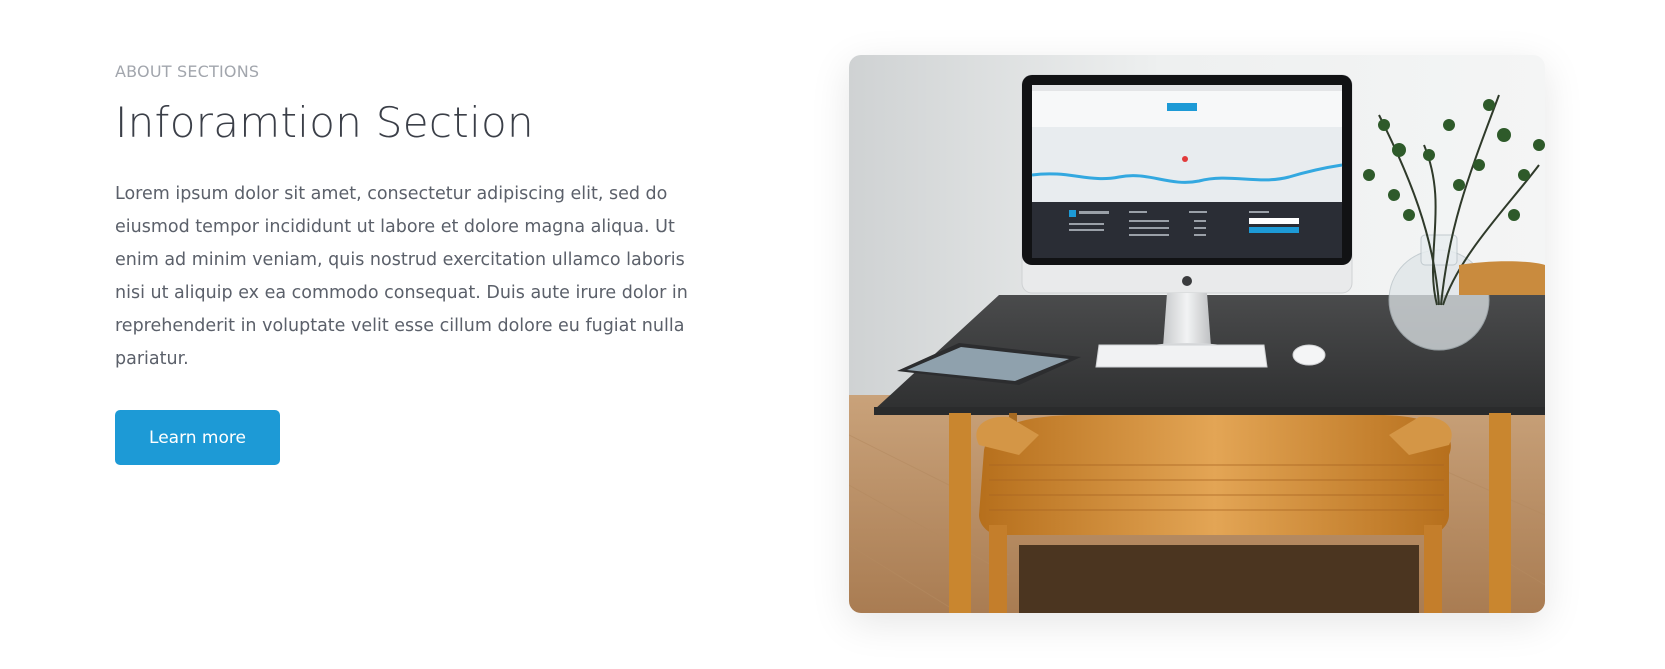  Describe the element at coordinates (187, 71) in the screenshot. I see `section-eyebrow: ABOUT SECTIONS` at that location.